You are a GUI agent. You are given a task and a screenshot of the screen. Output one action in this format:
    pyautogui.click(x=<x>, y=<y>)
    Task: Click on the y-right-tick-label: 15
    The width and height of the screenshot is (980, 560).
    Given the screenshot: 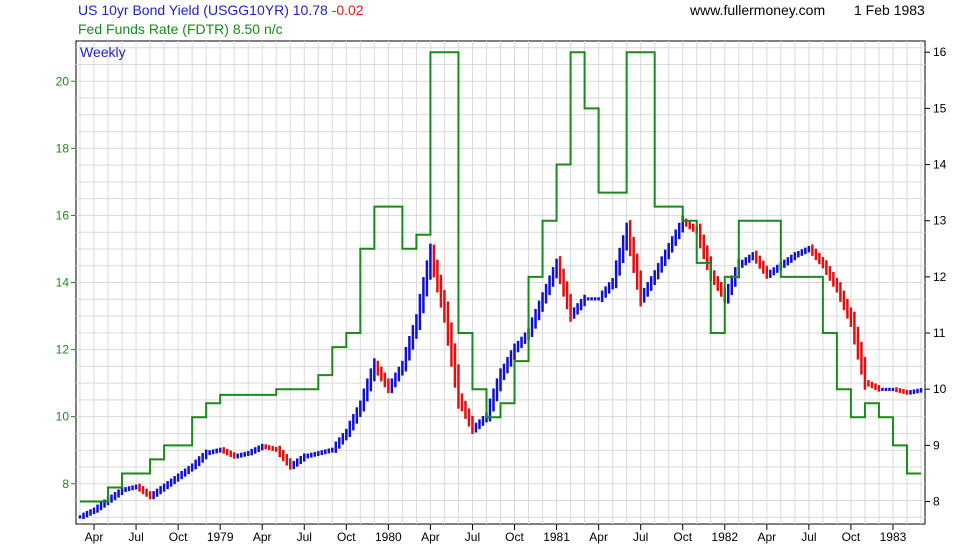 What is the action you would take?
    pyautogui.click(x=940, y=108)
    